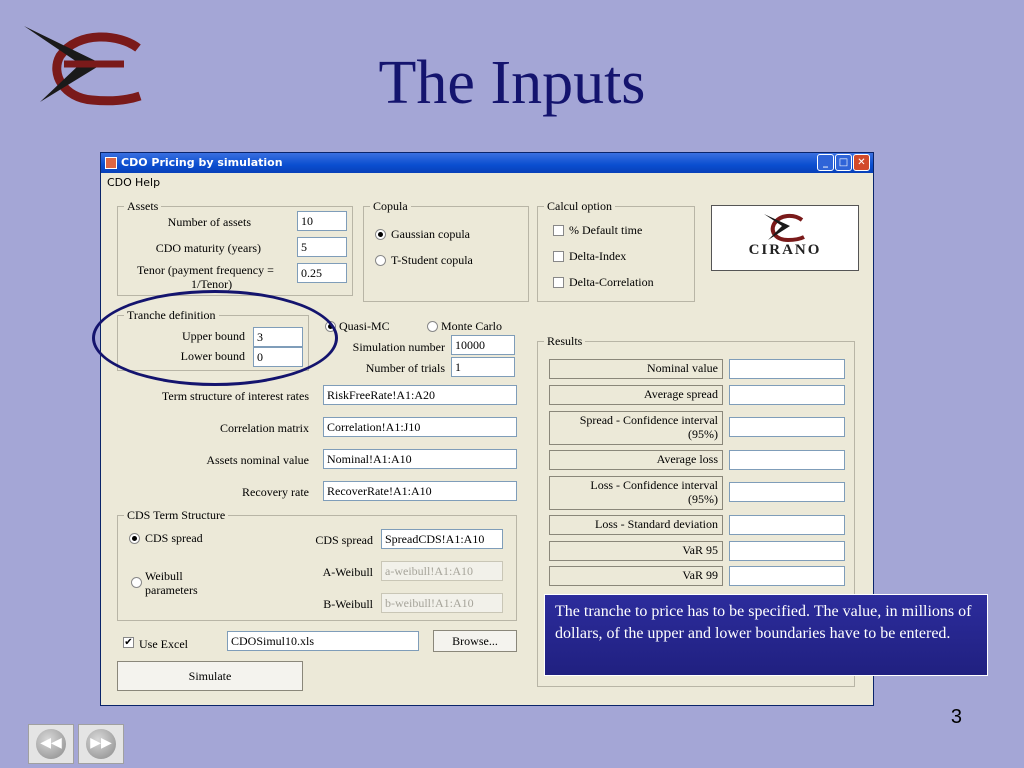 This screenshot has height=768, width=1024. I want to click on loss-standard-deviation-output, so click(787, 525).